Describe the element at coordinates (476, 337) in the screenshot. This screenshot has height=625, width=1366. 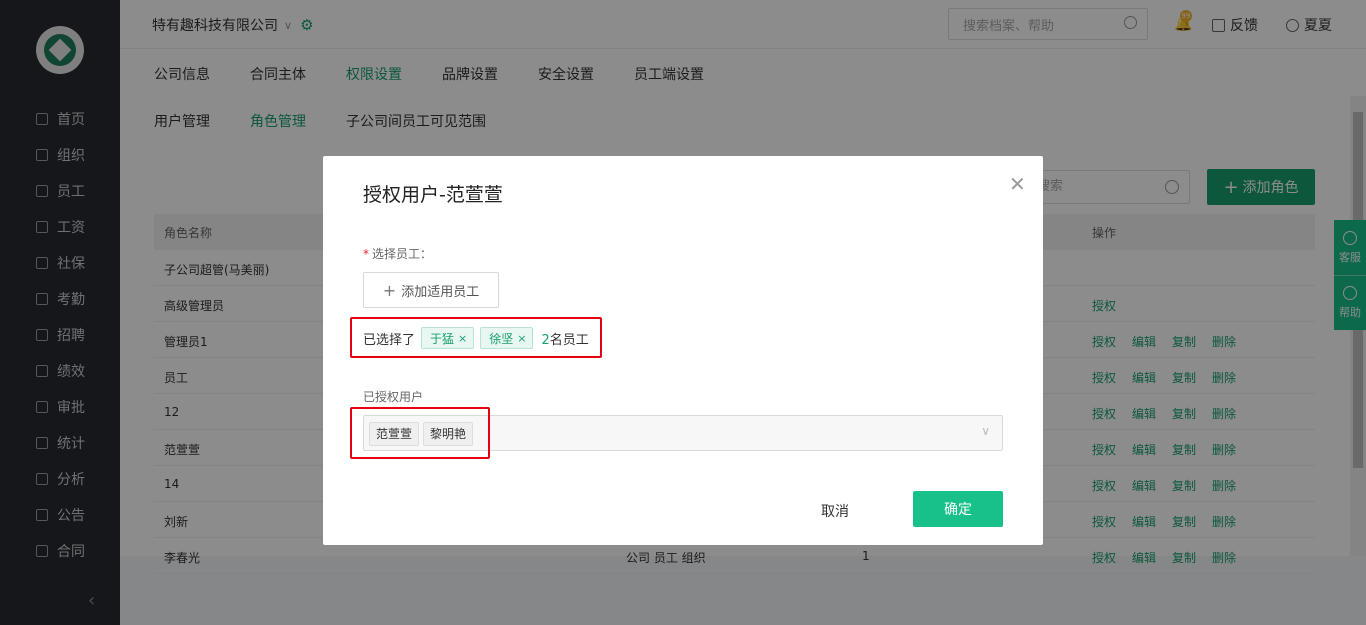
I see `highlight-selected-employees` at that location.